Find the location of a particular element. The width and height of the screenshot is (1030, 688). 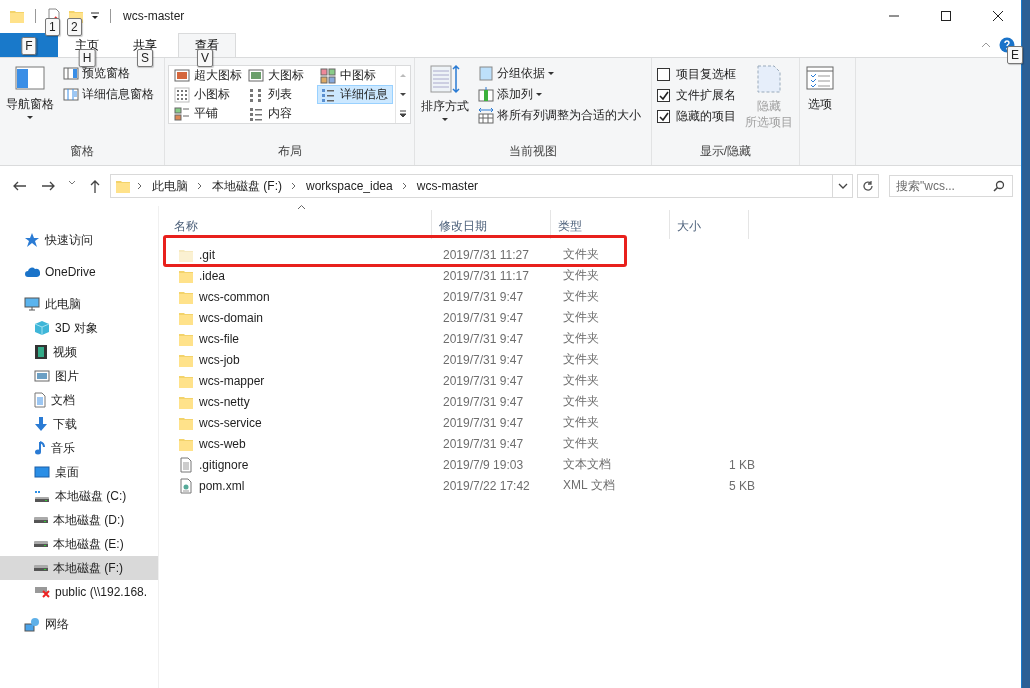

file-name: wcs-file is located at coordinates (219, 338).